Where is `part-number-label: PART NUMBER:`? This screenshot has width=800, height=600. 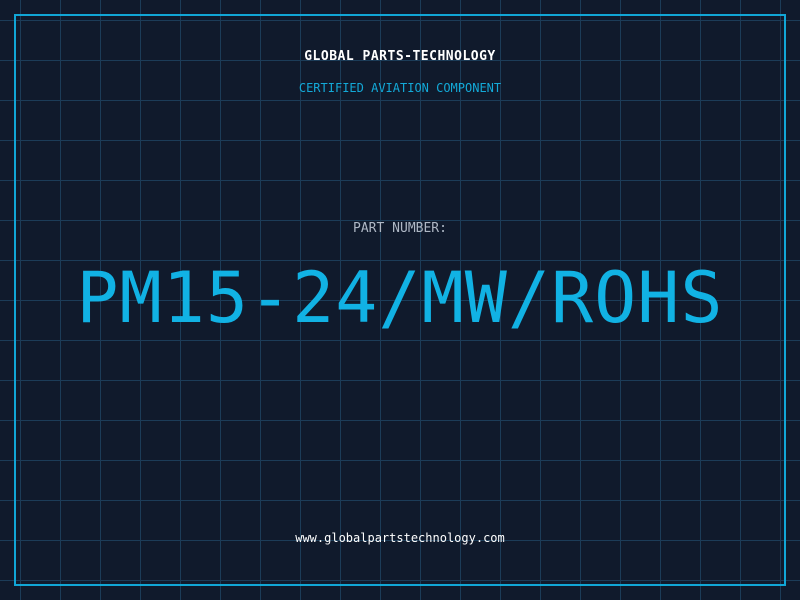 part-number-label: PART NUMBER: is located at coordinates (400, 228).